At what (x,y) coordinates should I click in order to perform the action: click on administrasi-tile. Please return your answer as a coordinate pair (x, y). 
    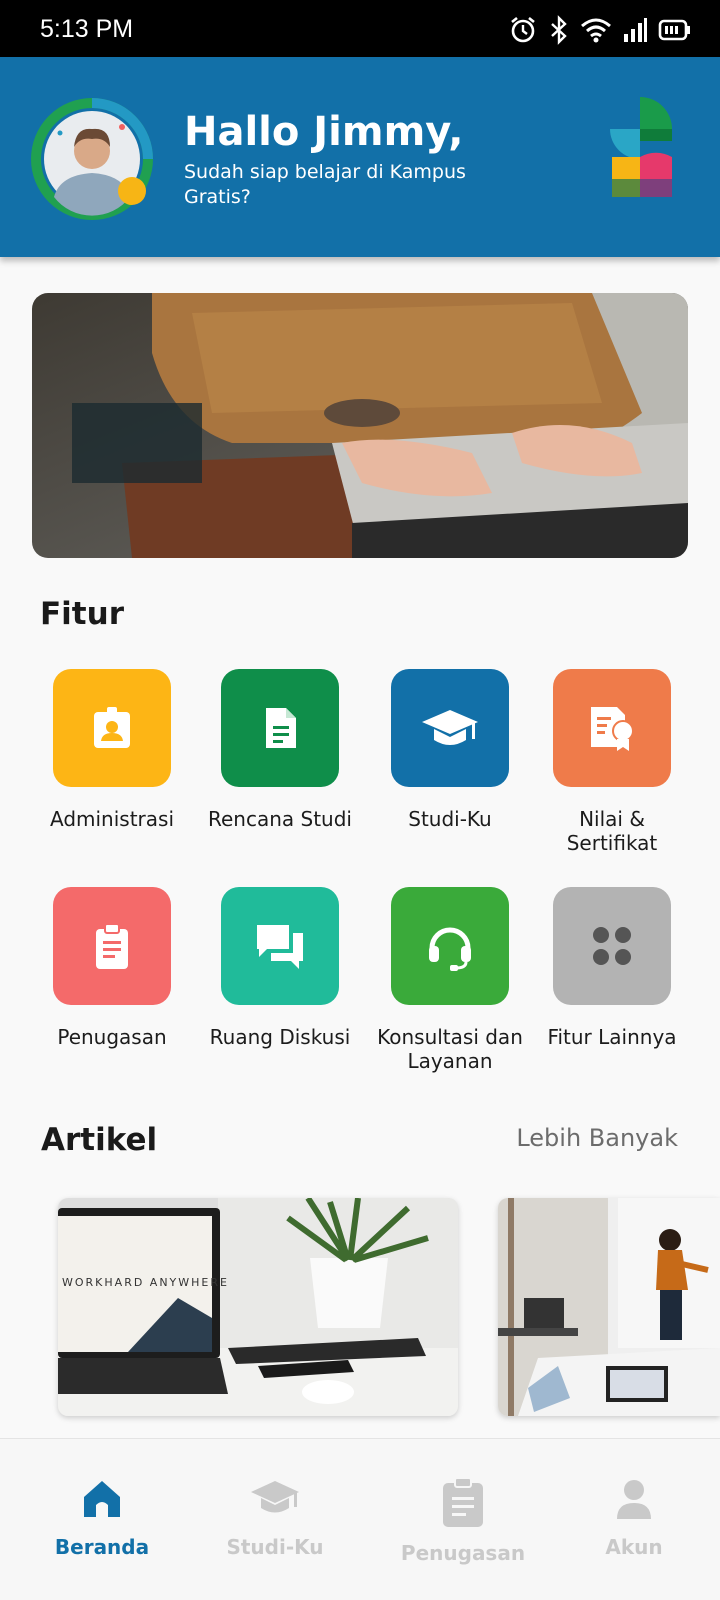
    Looking at the image, I should click on (112, 728).